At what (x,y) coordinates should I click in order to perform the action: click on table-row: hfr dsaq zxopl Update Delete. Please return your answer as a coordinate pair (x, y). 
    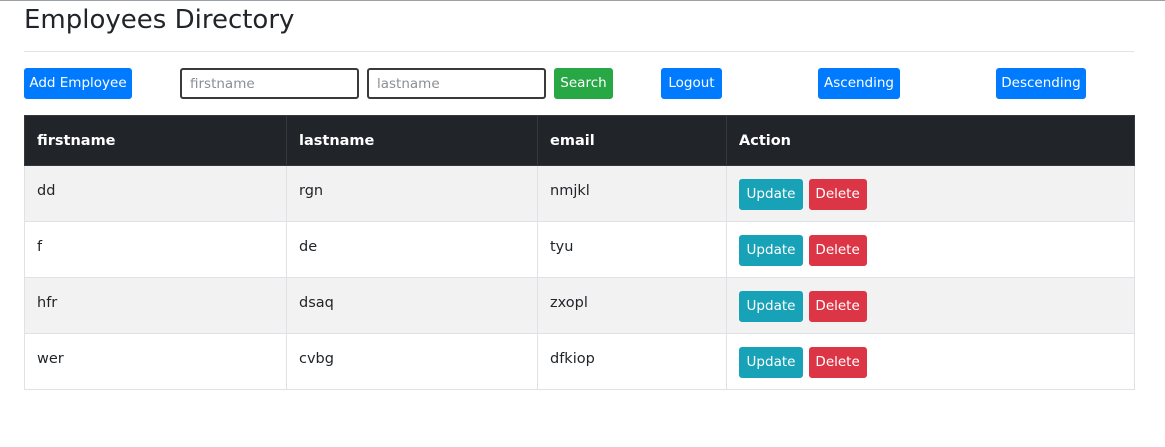
    Looking at the image, I should click on (579, 305).